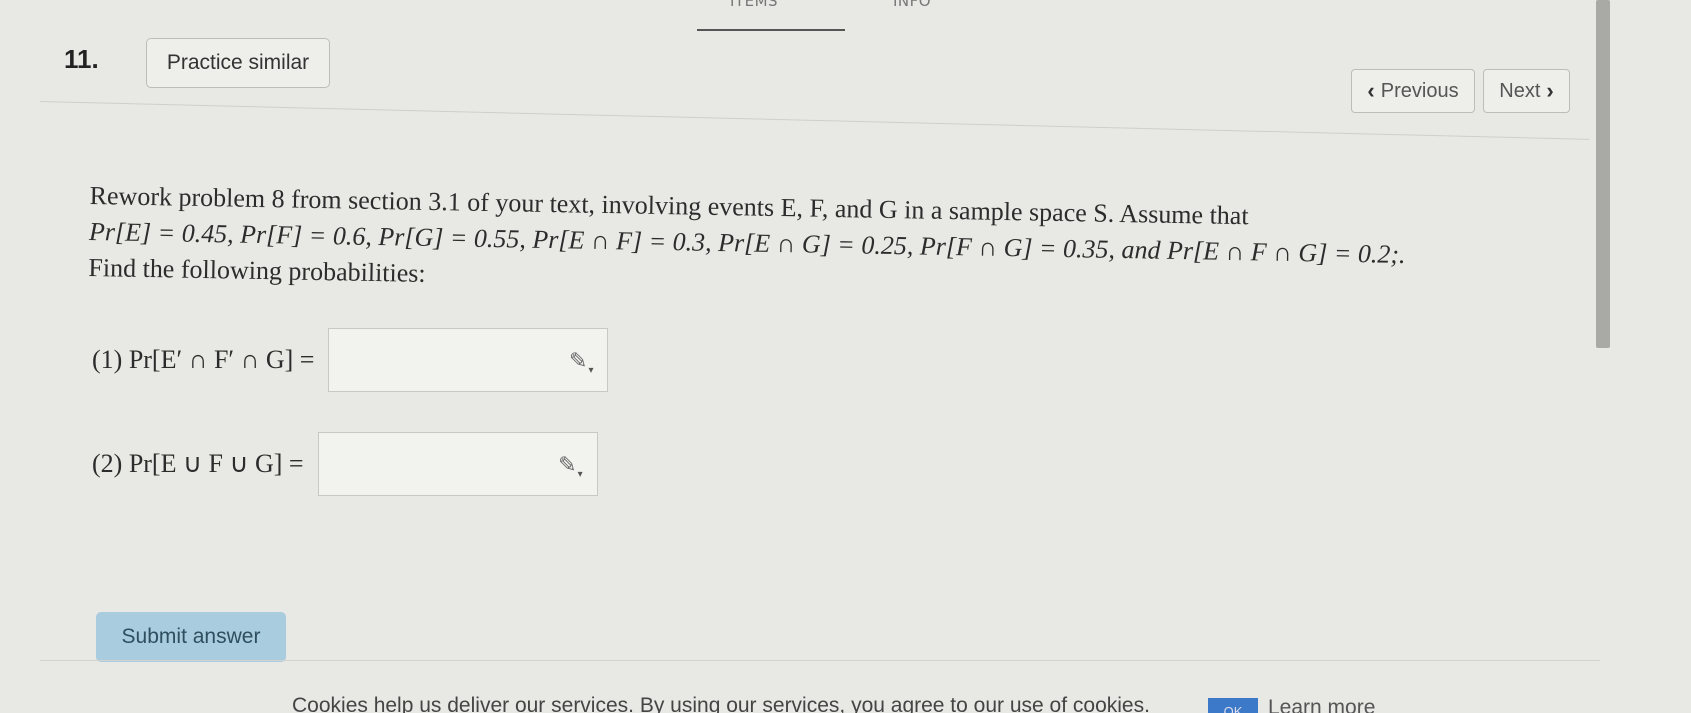  What do you see at coordinates (81, 59) in the screenshot?
I see `question-number: 11.` at bounding box center [81, 59].